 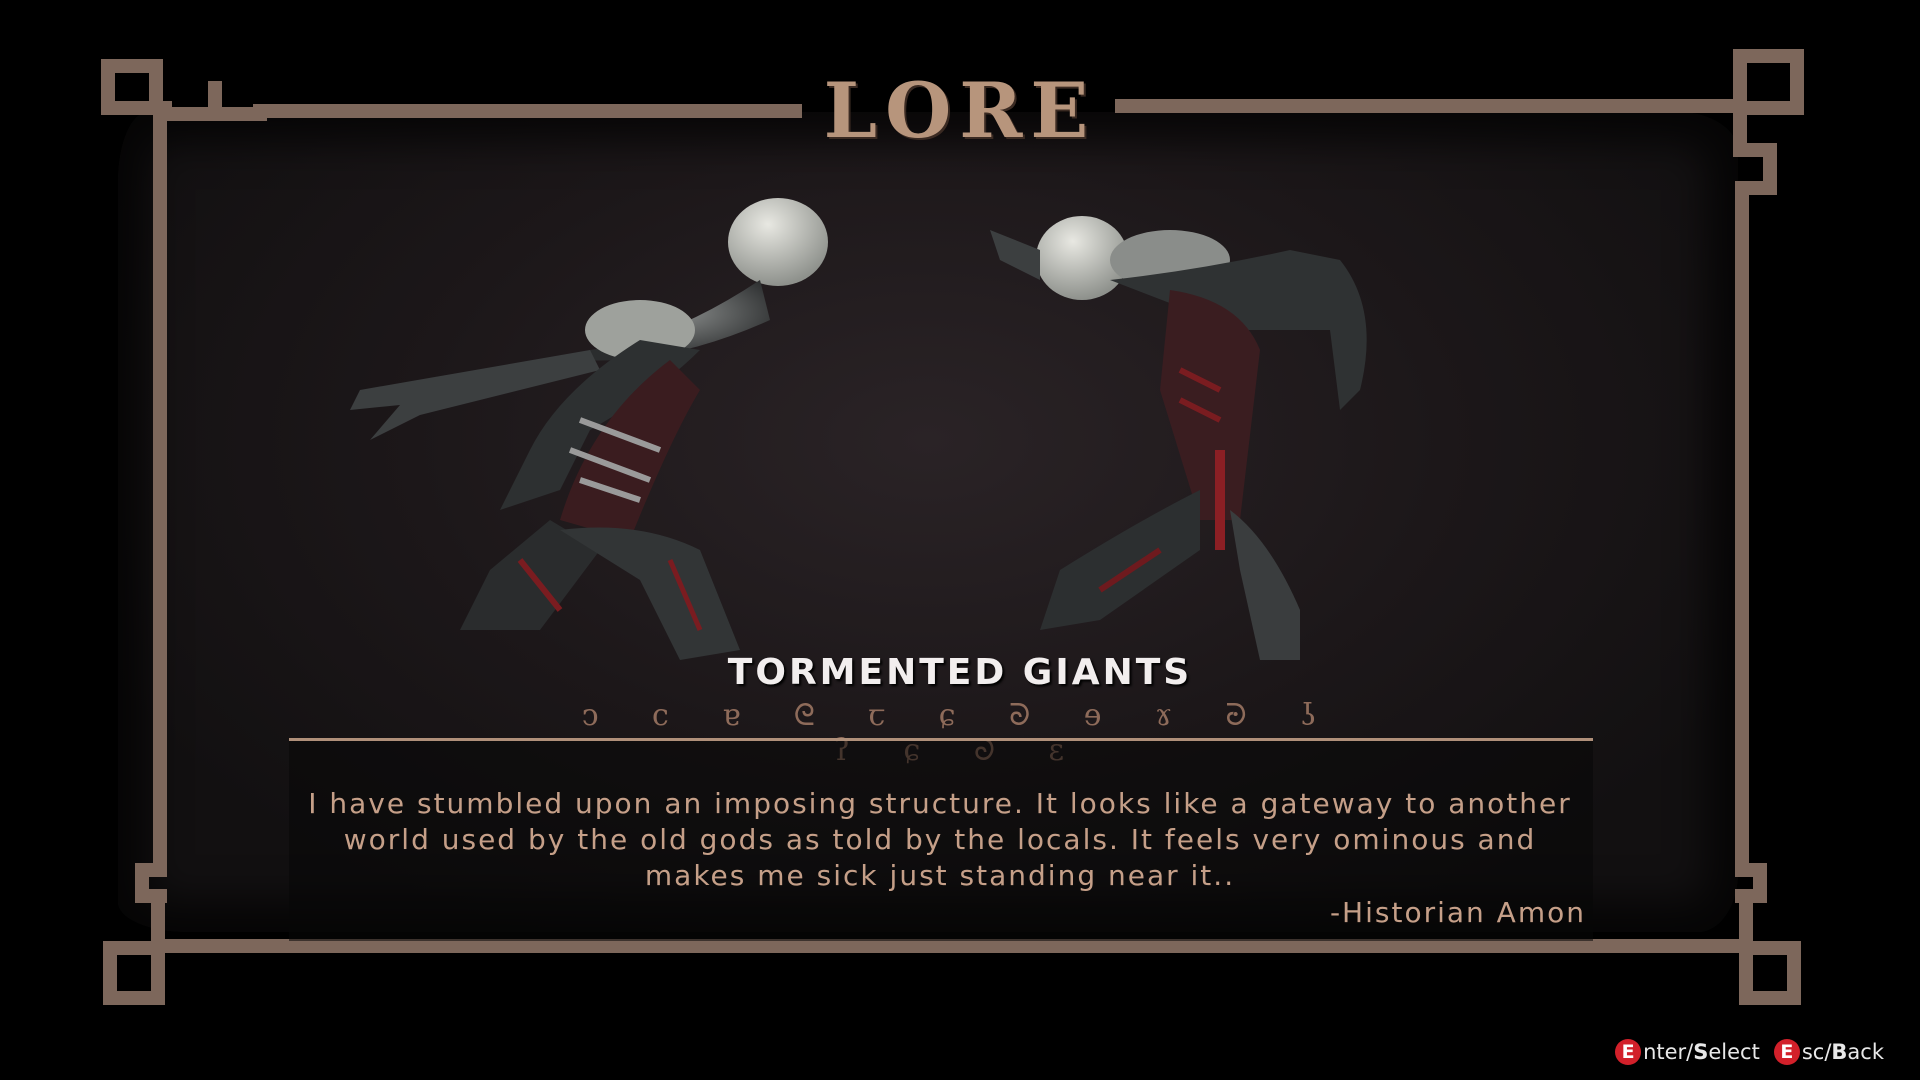 I want to click on frame-corner-bottom-left, so click(x=134, y=973).